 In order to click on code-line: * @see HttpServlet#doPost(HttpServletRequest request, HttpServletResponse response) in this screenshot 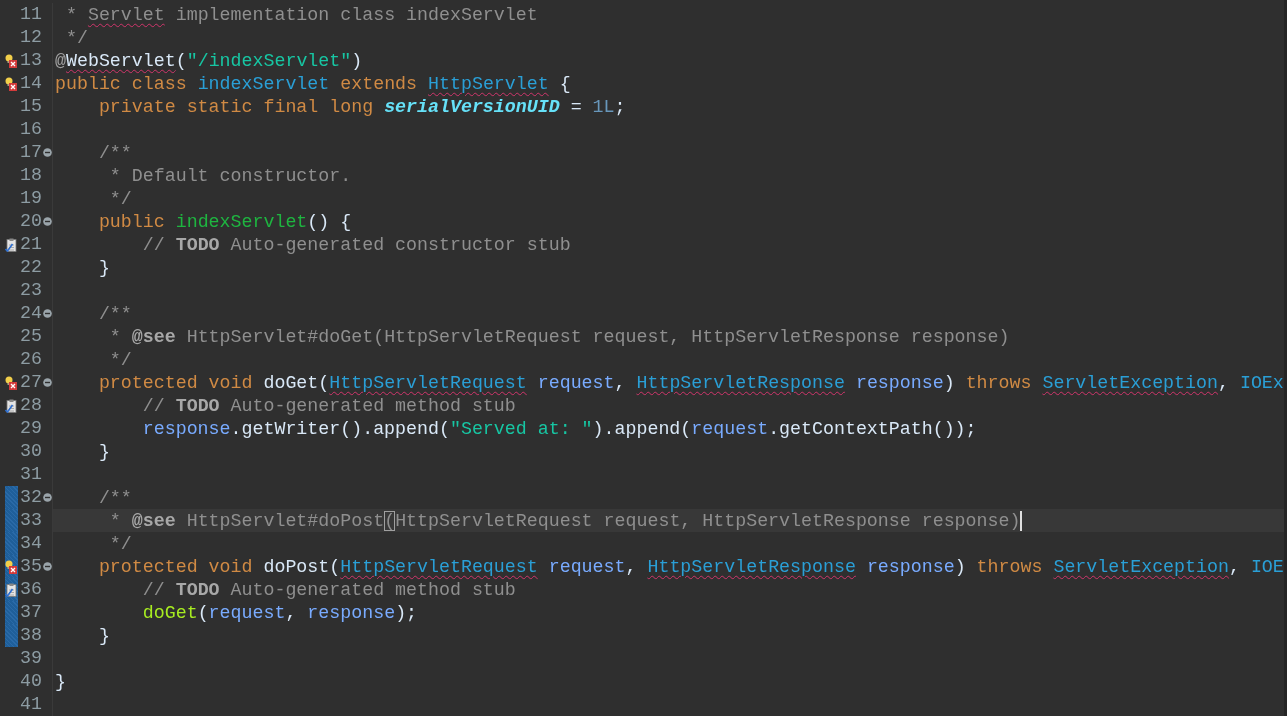, I will do `click(564, 520)`.